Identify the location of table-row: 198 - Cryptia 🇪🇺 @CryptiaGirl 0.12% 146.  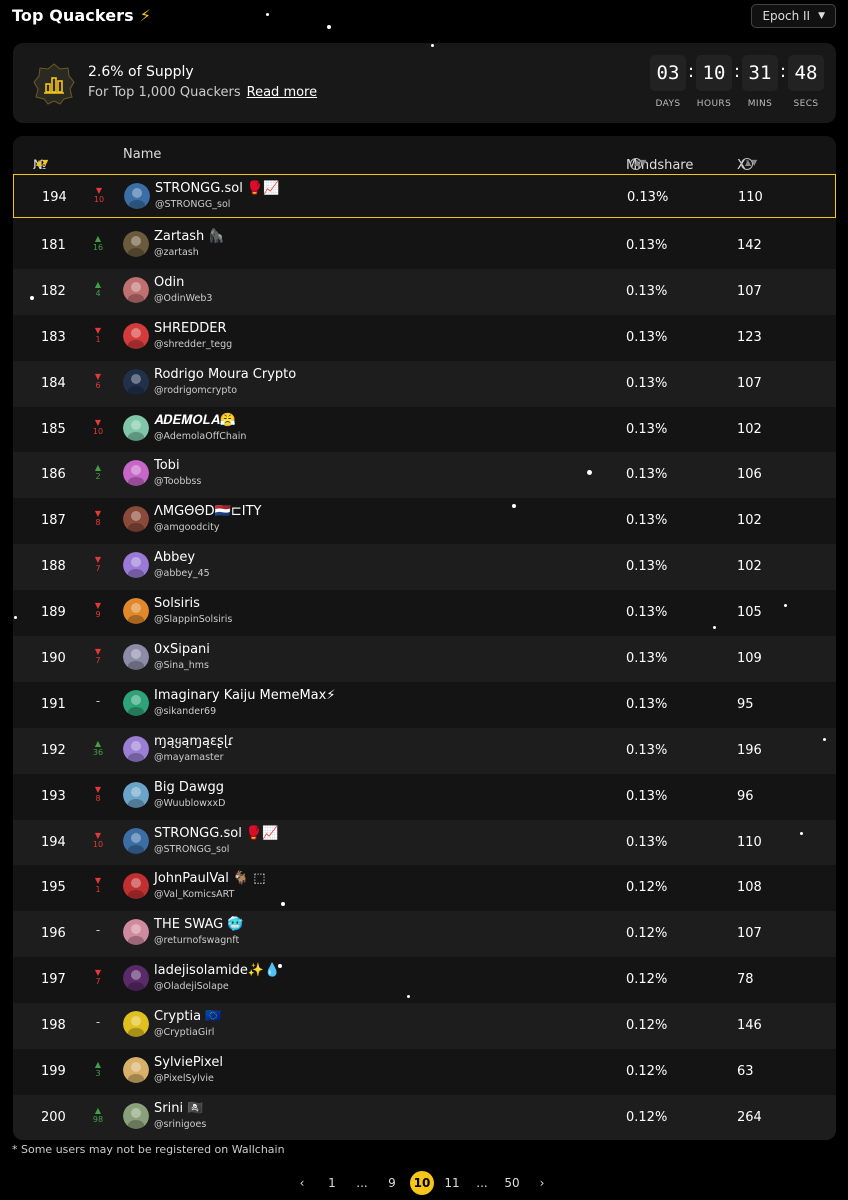
(424, 1026).